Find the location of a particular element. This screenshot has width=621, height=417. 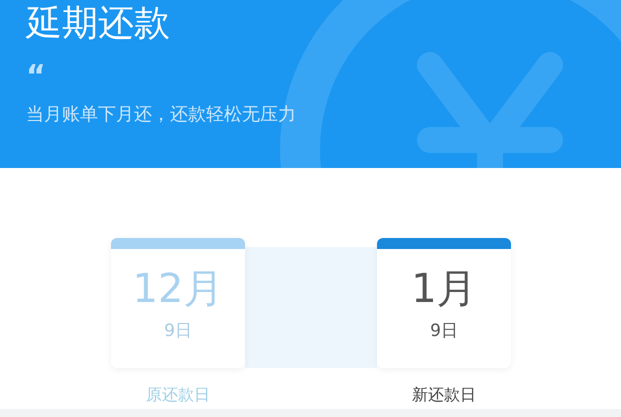

month-text: 1月 is located at coordinates (444, 289).